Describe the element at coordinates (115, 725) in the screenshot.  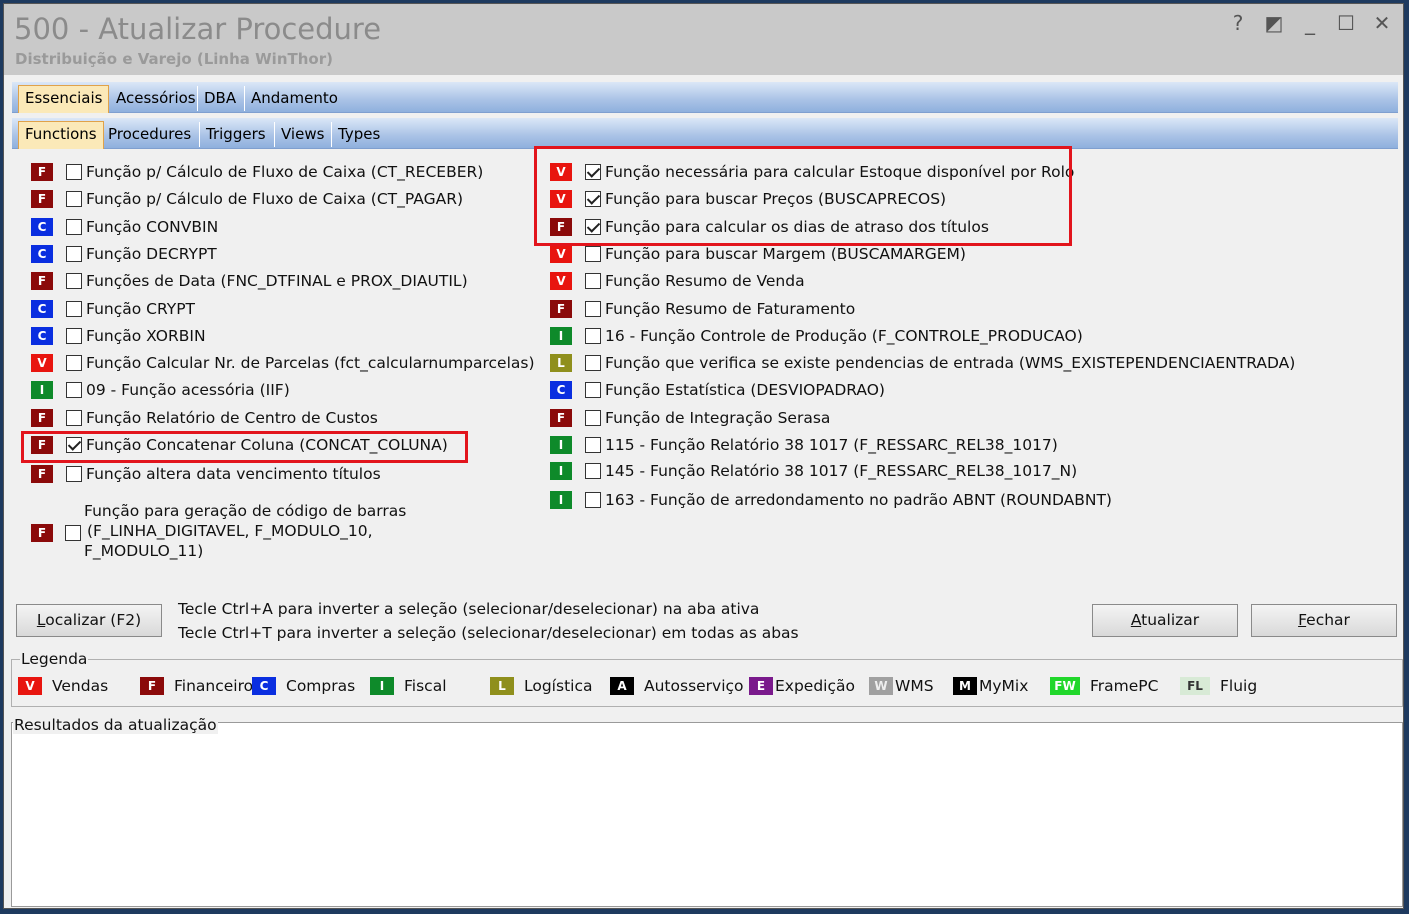
I see `results-title: Resultados da atualização` at that location.